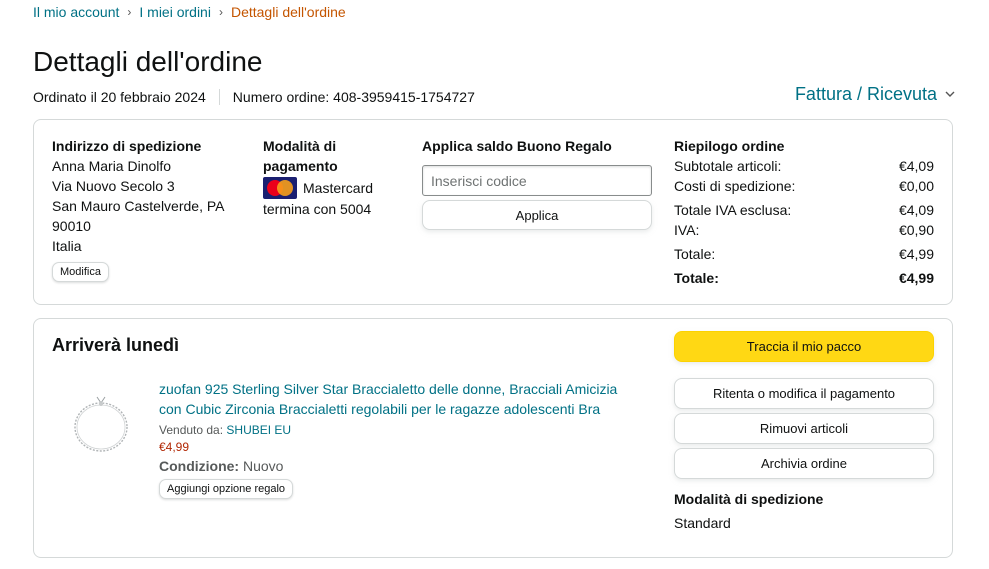  I want to click on retry-payment-button: Ritenta o modifica il pagamento, so click(804, 393).